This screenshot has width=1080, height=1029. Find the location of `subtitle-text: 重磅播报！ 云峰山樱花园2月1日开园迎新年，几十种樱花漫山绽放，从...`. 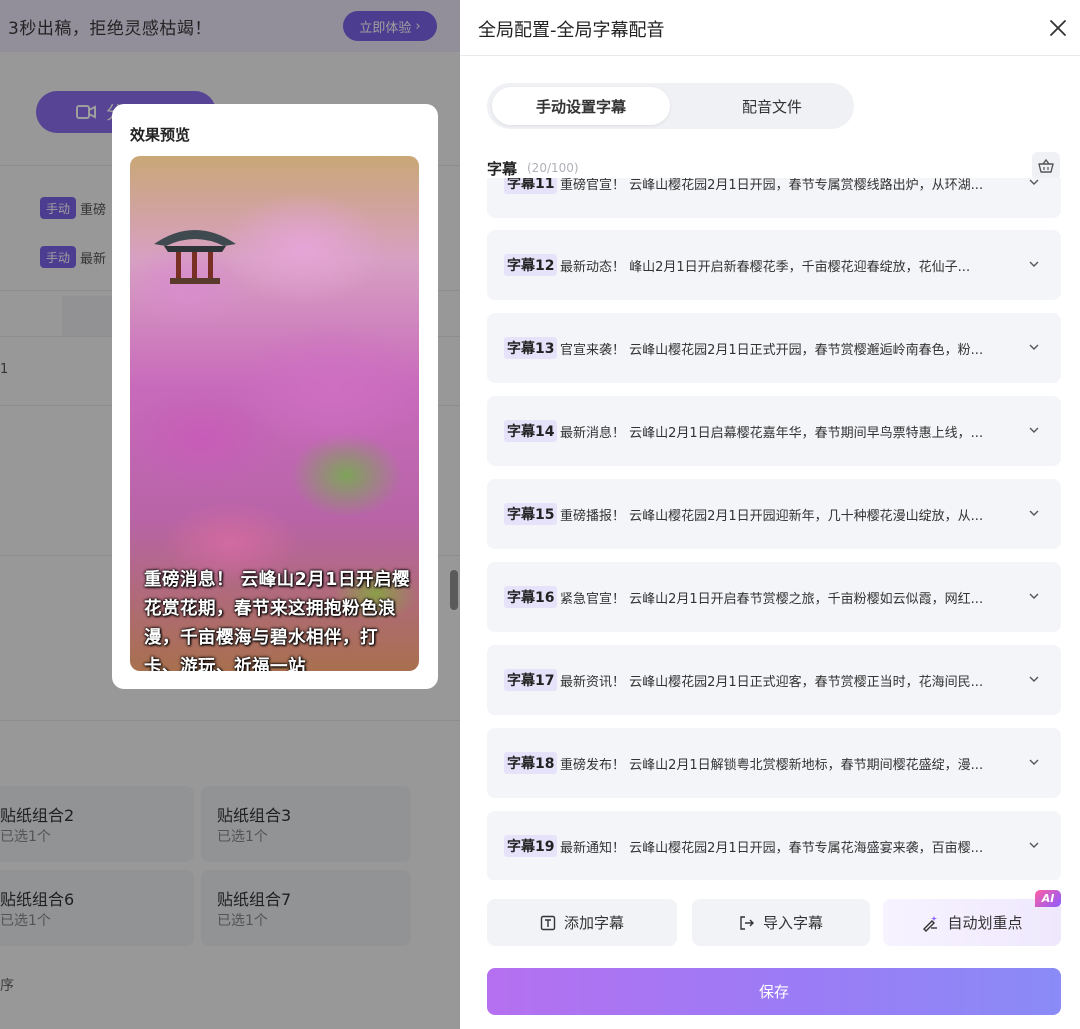

subtitle-text: 重磅播报！ 云峰山樱花园2月1日开园迎新年，几十种樱花漫山绽放，从... is located at coordinates (772, 516).